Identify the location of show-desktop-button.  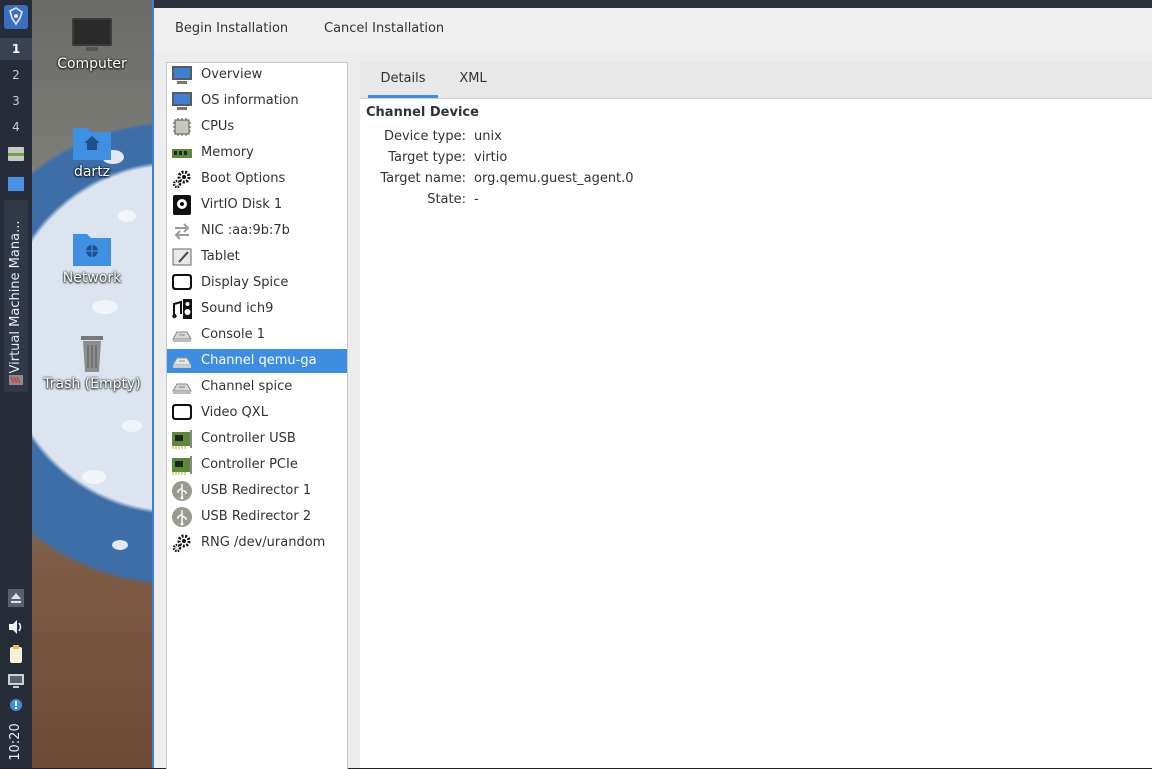
(16, 184).